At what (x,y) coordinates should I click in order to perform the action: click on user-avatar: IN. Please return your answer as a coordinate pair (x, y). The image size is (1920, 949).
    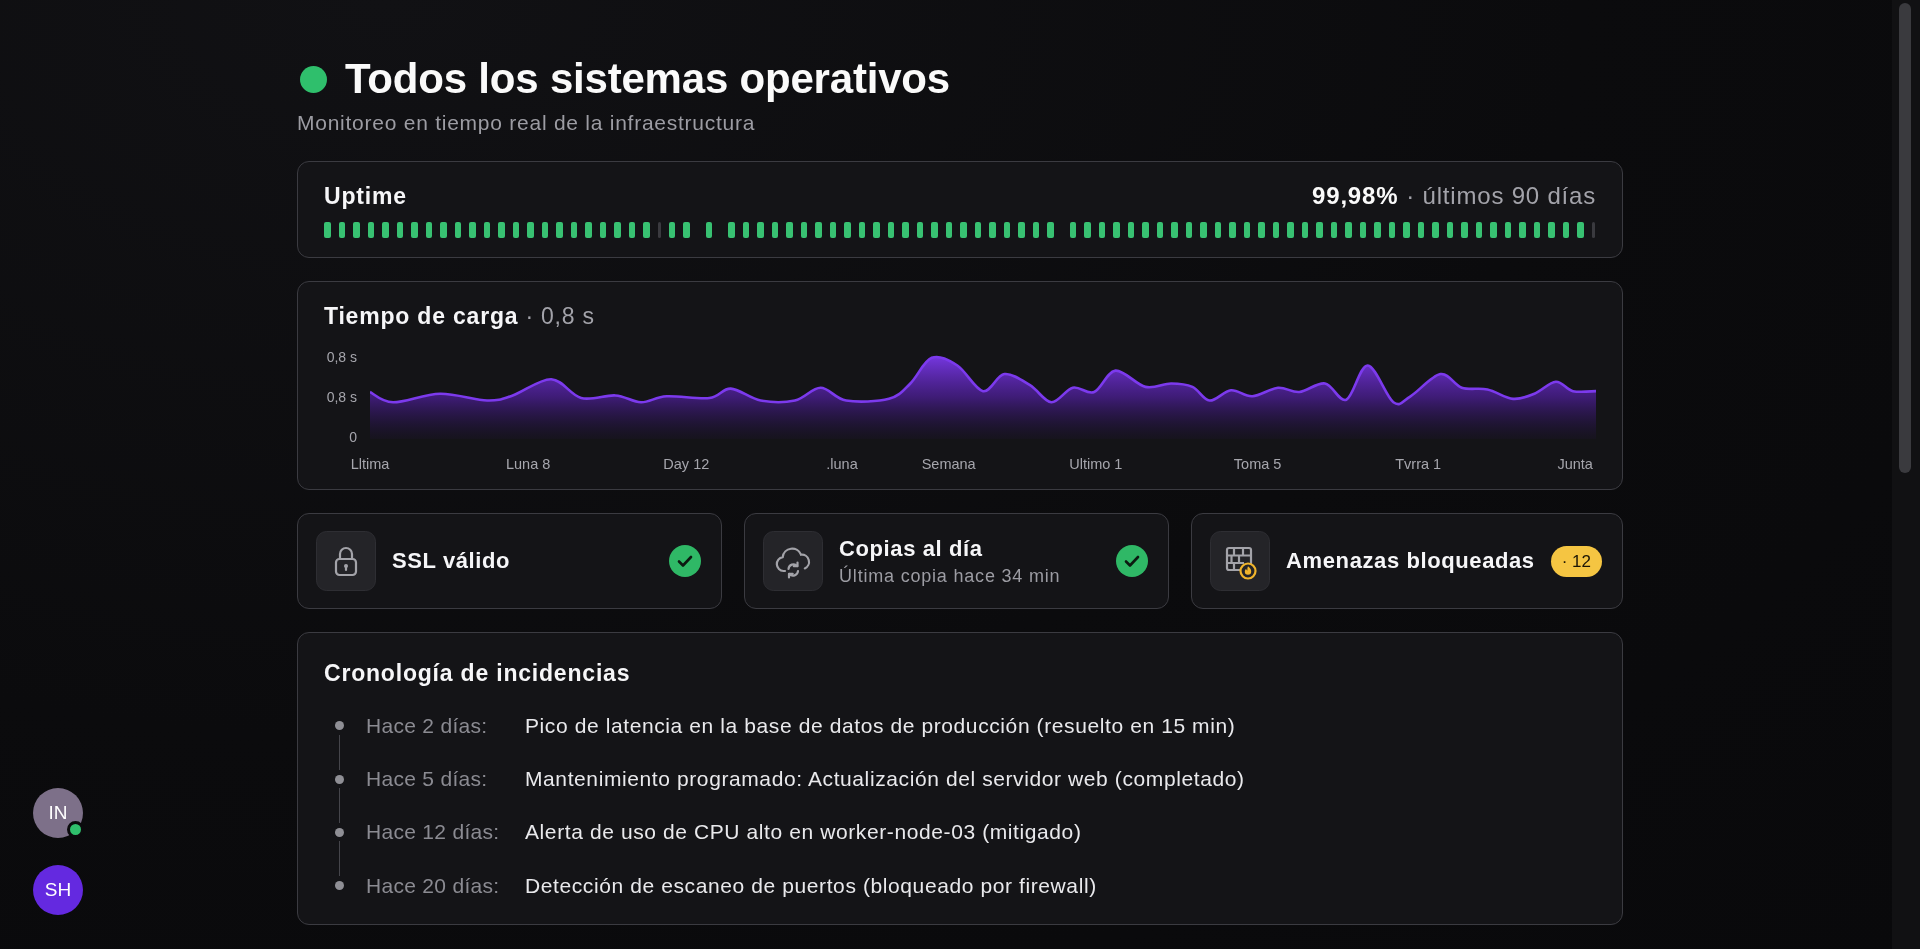
    Looking at the image, I should click on (58, 813).